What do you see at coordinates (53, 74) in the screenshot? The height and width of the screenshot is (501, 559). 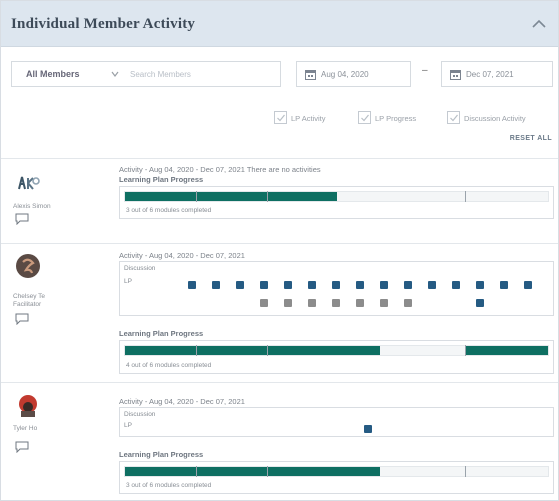 I see `member-select-value: All Members` at bounding box center [53, 74].